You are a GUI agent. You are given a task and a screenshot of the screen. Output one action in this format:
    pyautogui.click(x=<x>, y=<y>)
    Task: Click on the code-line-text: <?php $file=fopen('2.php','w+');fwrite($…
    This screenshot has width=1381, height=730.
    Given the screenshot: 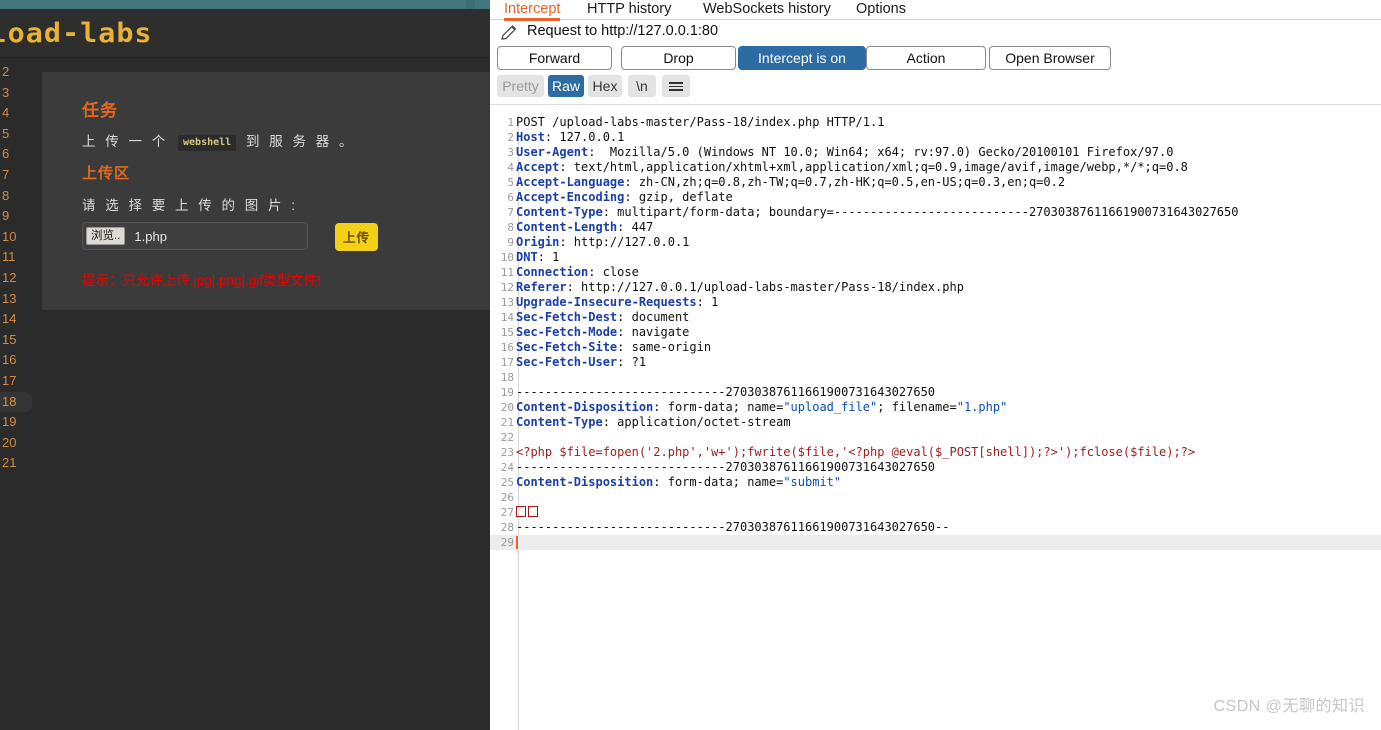 What is the action you would take?
    pyautogui.click(x=856, y=452)
    